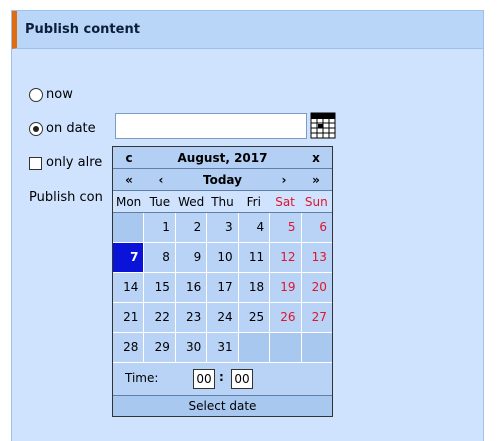  I want to click on c-button: c, so click(129, 157).